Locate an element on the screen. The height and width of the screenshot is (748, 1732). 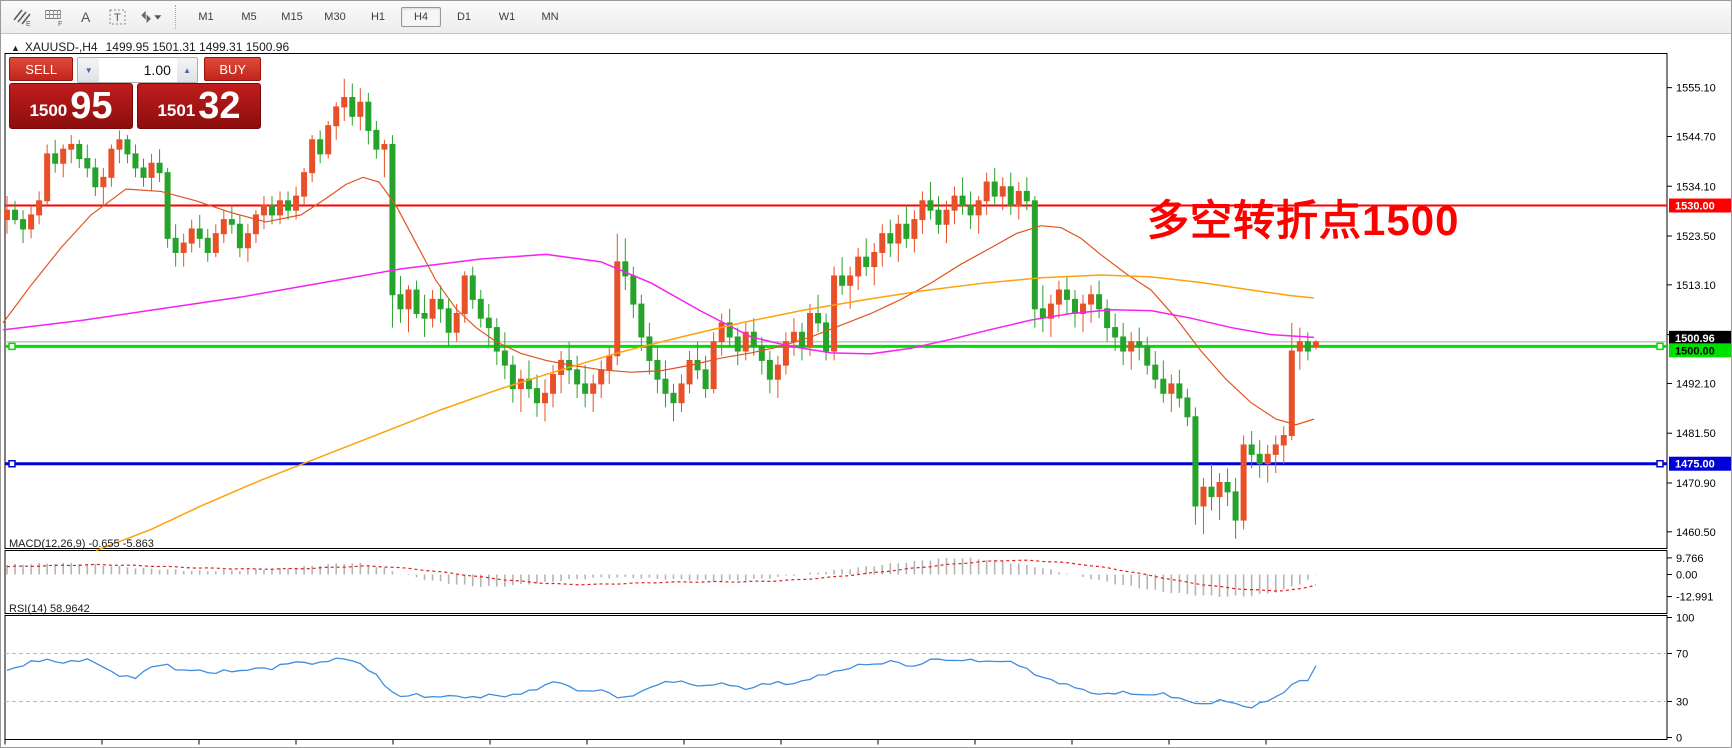
svg-text: 0 is located at coordinates (1679, 739).